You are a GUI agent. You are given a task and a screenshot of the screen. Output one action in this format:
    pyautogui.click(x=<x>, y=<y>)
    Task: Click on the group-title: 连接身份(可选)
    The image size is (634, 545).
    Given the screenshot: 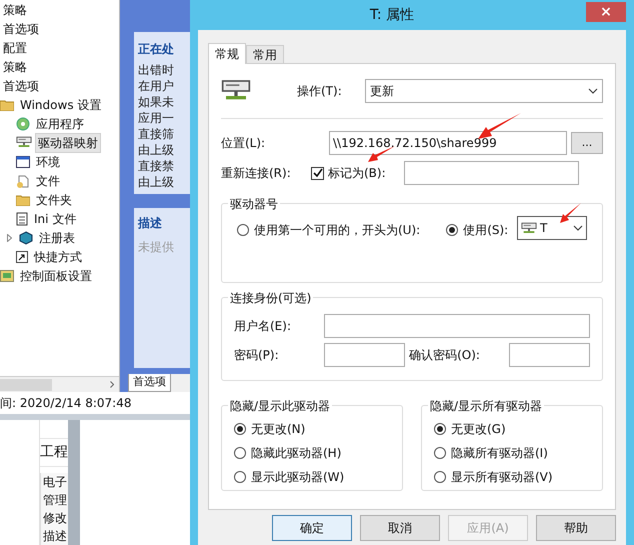 What is the action you would take?
    pyautogui.click(x=271, y=298)
    